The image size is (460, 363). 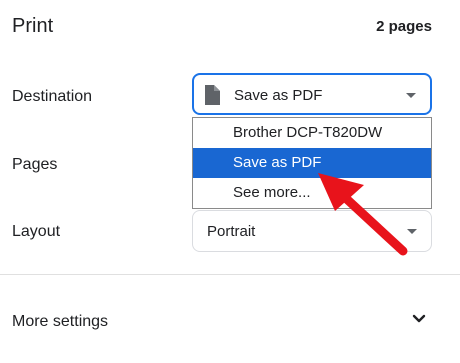 What do you see at coordinates (230, 274) in the screenshot?
I see `divider` at bounding box center [230, 274].